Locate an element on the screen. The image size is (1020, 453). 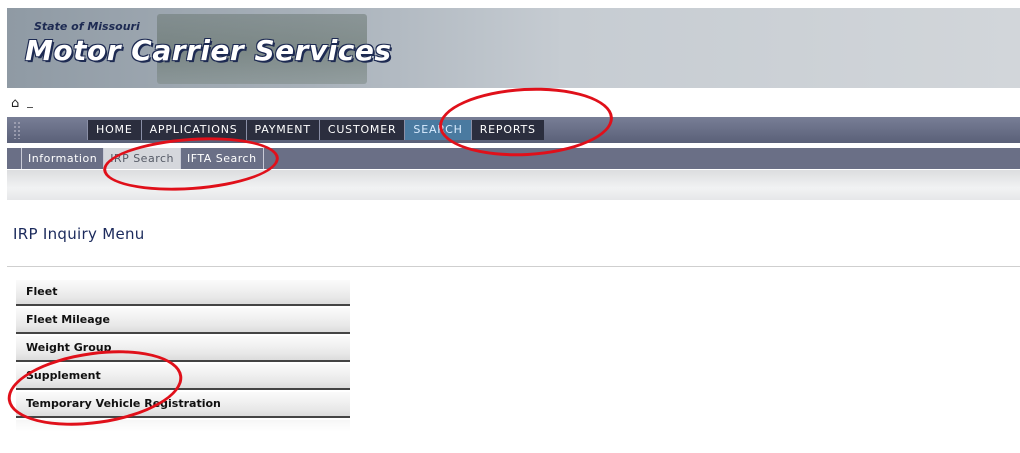
nav-payment: PAYMENT is located at coordinates (282, 130).